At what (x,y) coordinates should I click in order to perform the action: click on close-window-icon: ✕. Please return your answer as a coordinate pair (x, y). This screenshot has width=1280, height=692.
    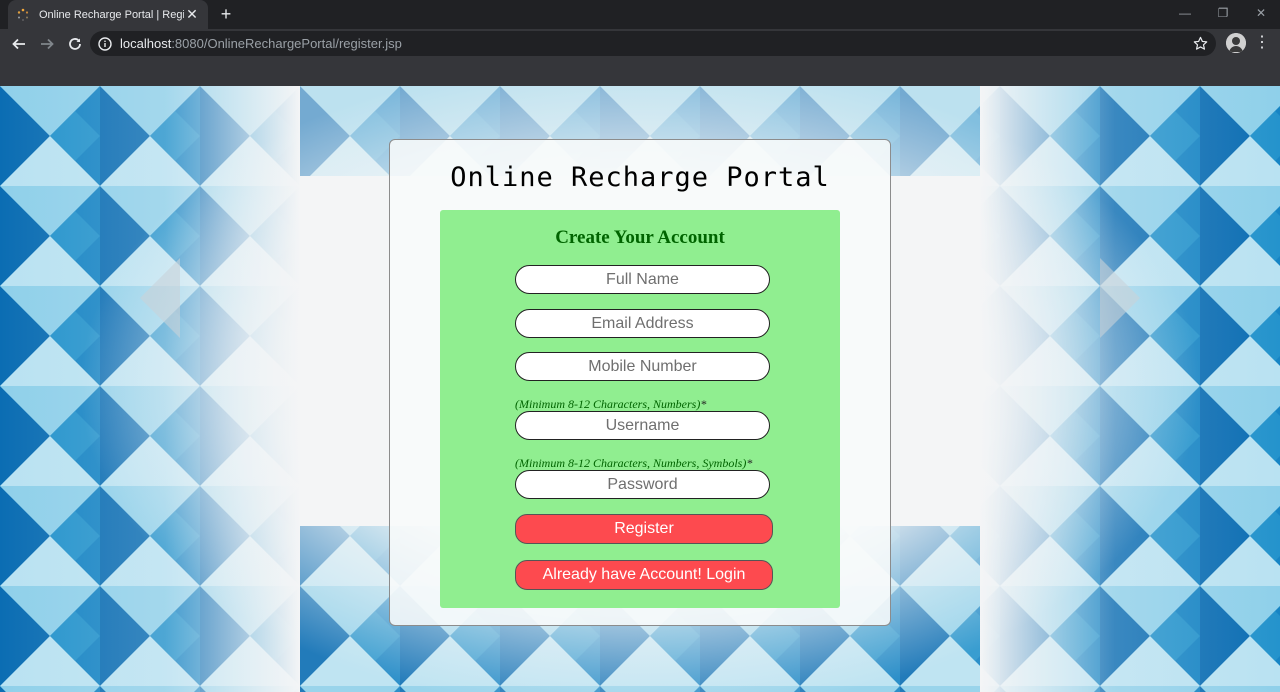
    Looking at the image, I should click on (1261, 13).